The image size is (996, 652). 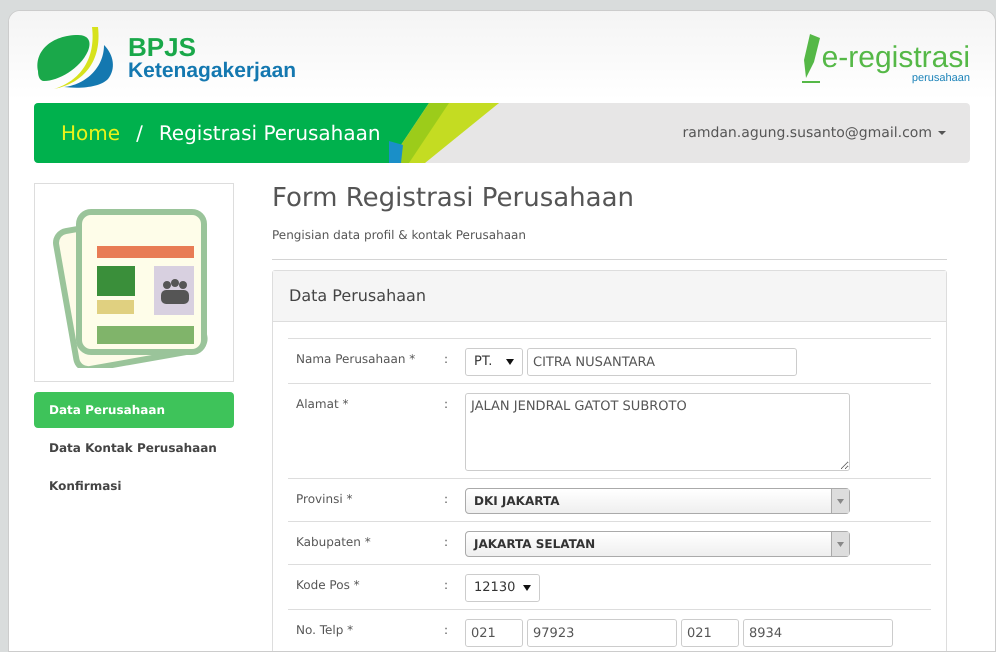 I want to click on logo-title: BPJS, so click(x=162, y=47).